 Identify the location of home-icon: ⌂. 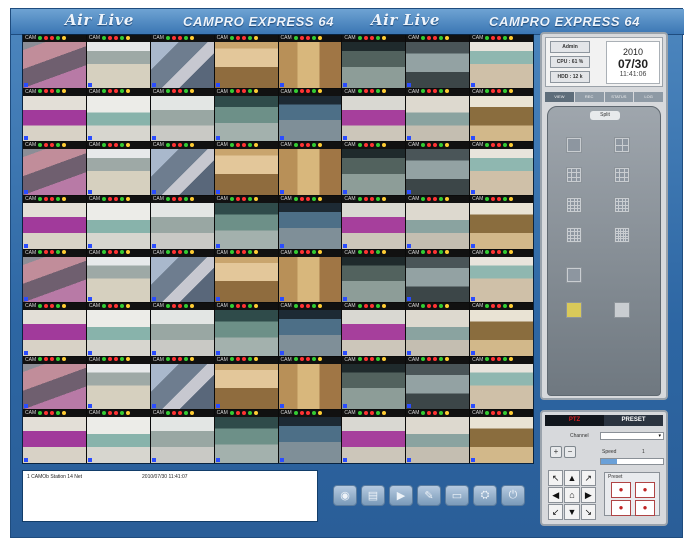
(572, 495).